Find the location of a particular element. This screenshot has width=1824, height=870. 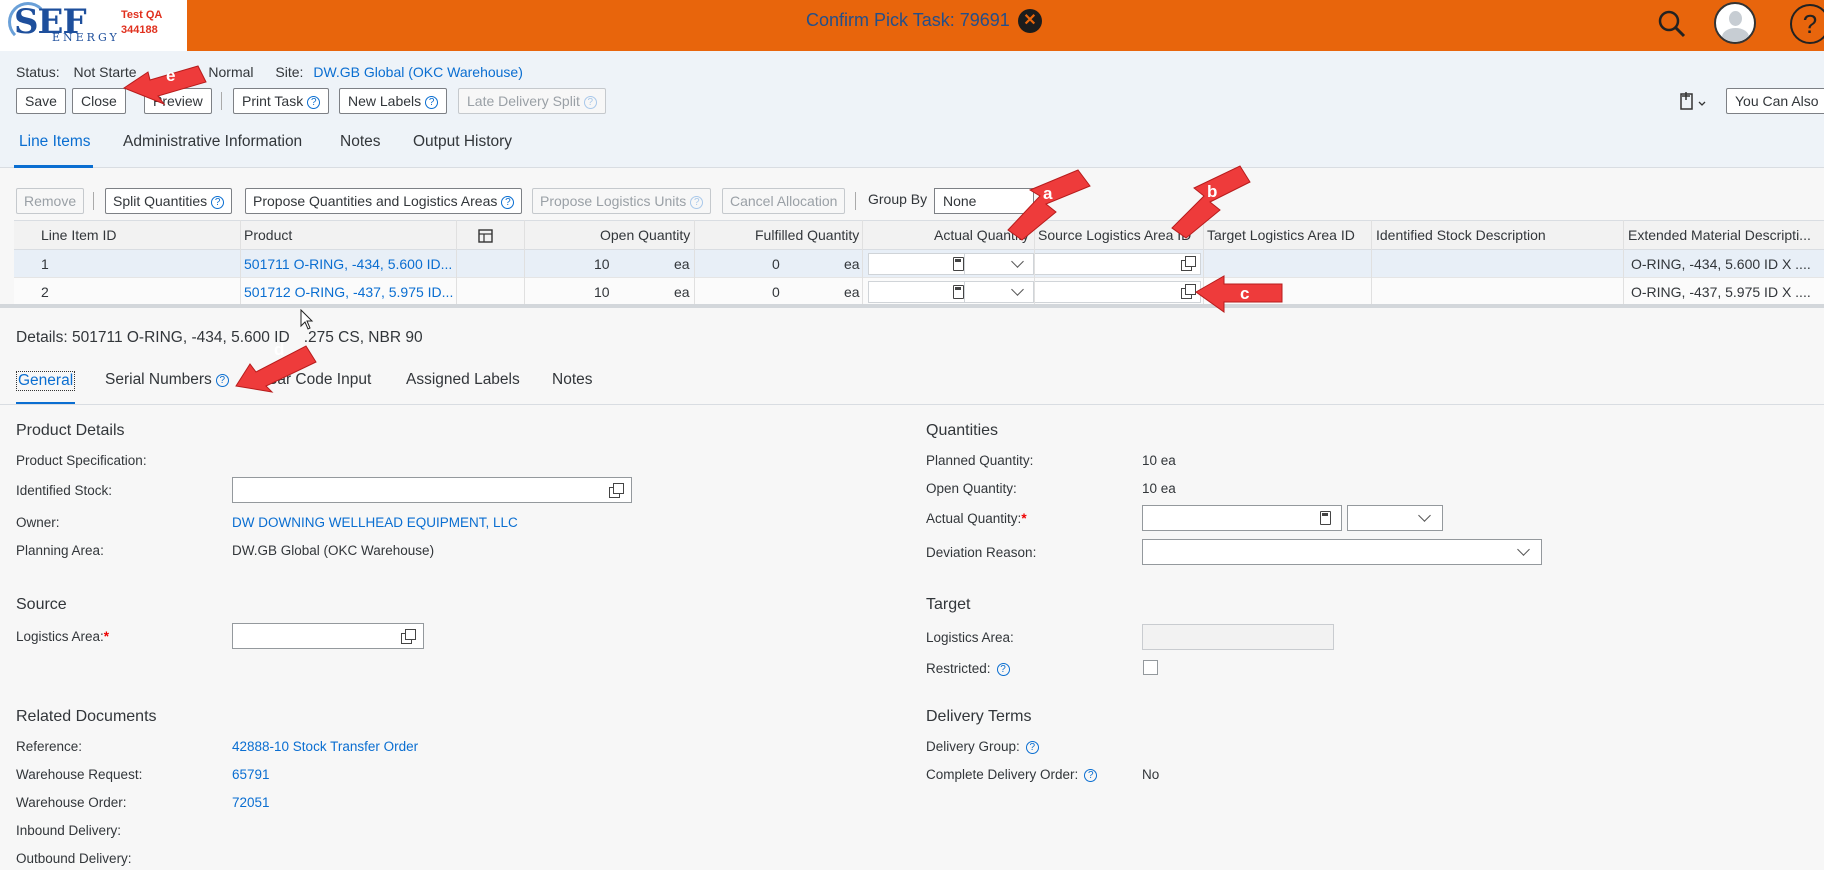

annotation-arrow-b is located at coordinates (1211, 202).